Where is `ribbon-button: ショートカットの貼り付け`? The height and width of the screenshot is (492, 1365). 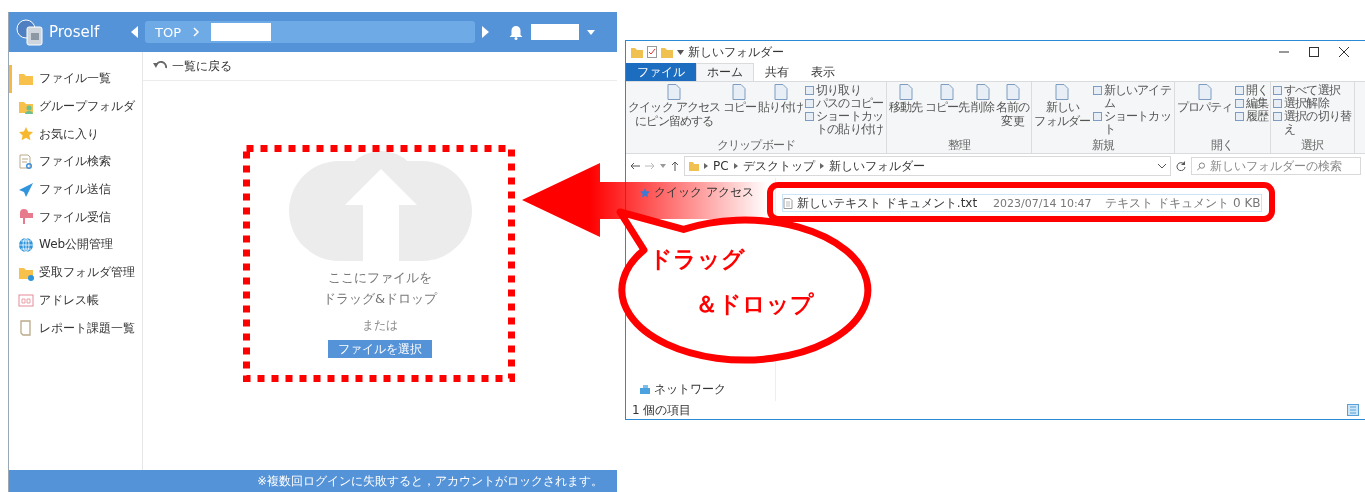 ribbon-button: ショートカットの貼り付け is located at coordinates (845, 123).